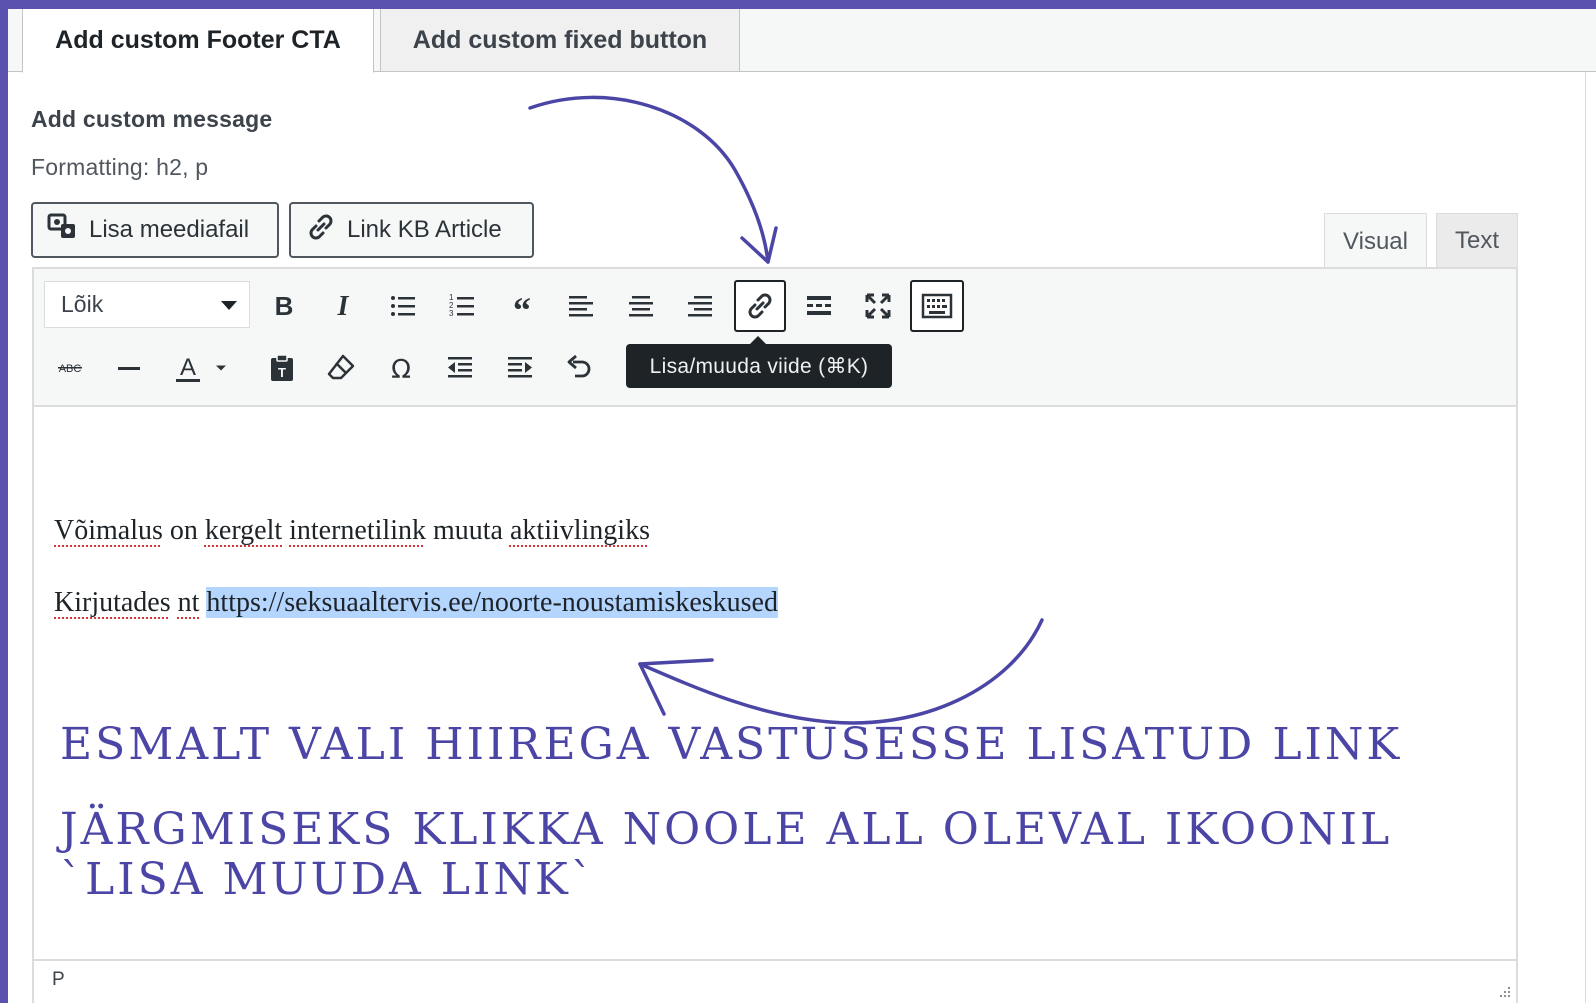  I want to click on word: kergelt, so click(243, 530).